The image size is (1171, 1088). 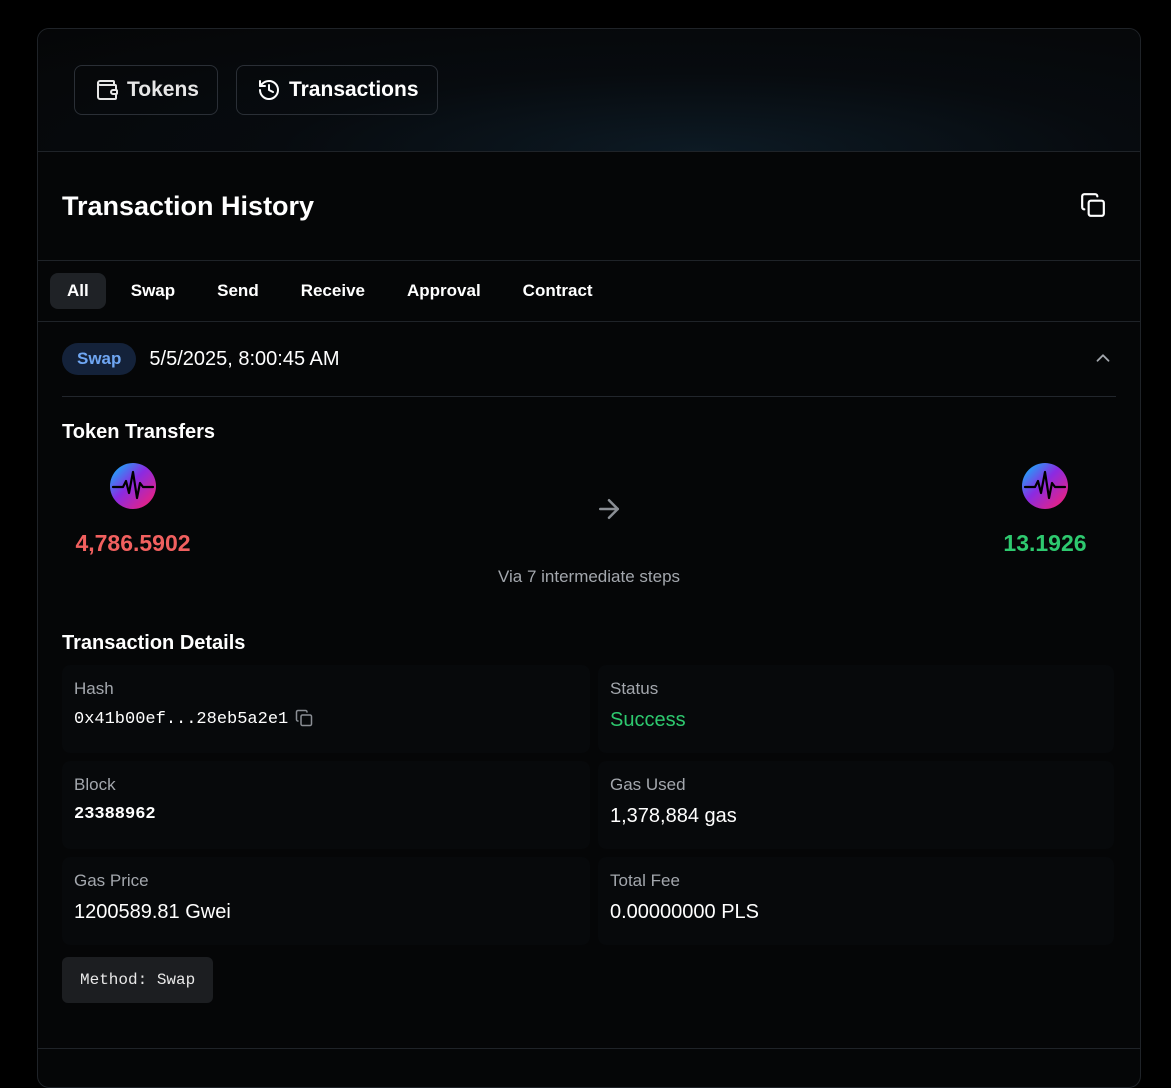 What do you see at coordinates (645, 880) in the screenshot?
I see `total-fee-label: Total Fee` at bounding box center [645, 880].